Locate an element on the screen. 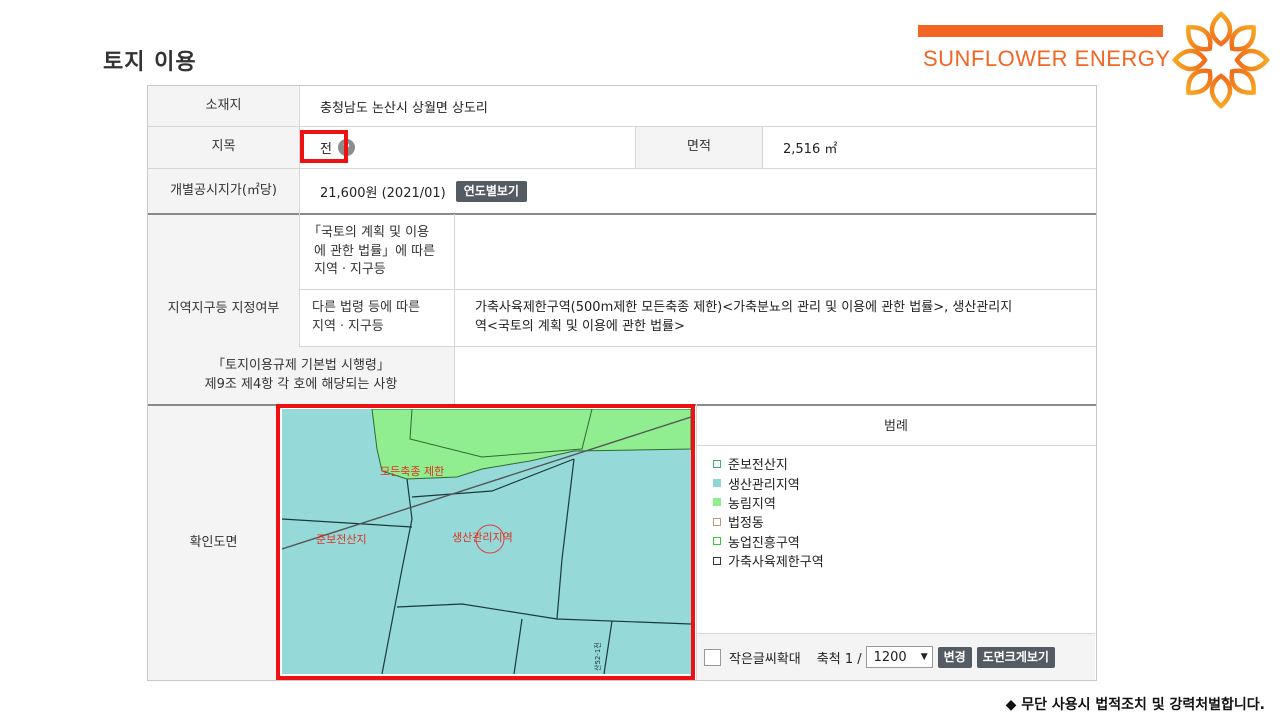 The height and width of the screenshot is (720, 1280). footer-note: ◆ 무단 사용시 법적조치 및 강력처벌합니다. is located at coordinates (1135, 705).